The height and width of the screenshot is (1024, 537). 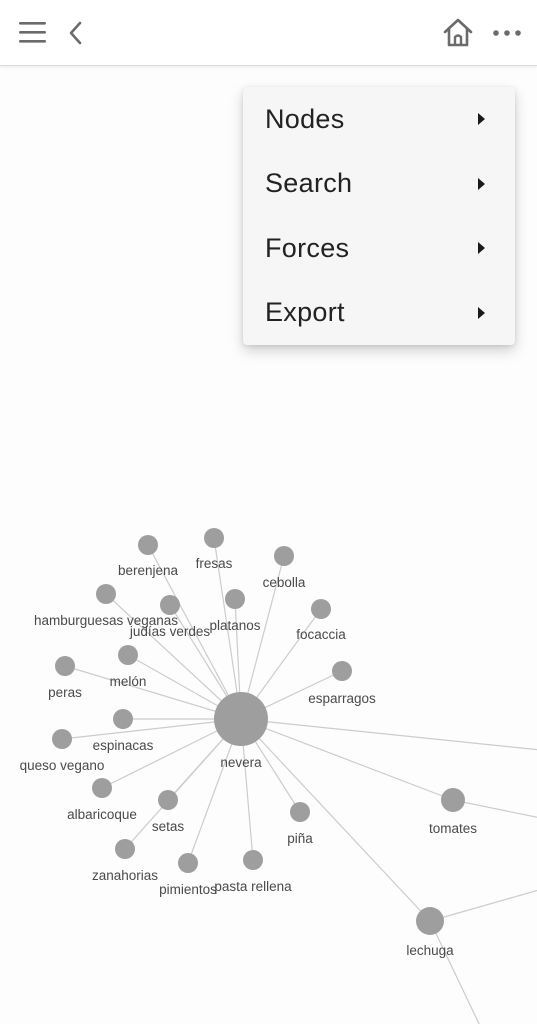 I want to click on graph-node-focaccia, so click(x=321, y=609).